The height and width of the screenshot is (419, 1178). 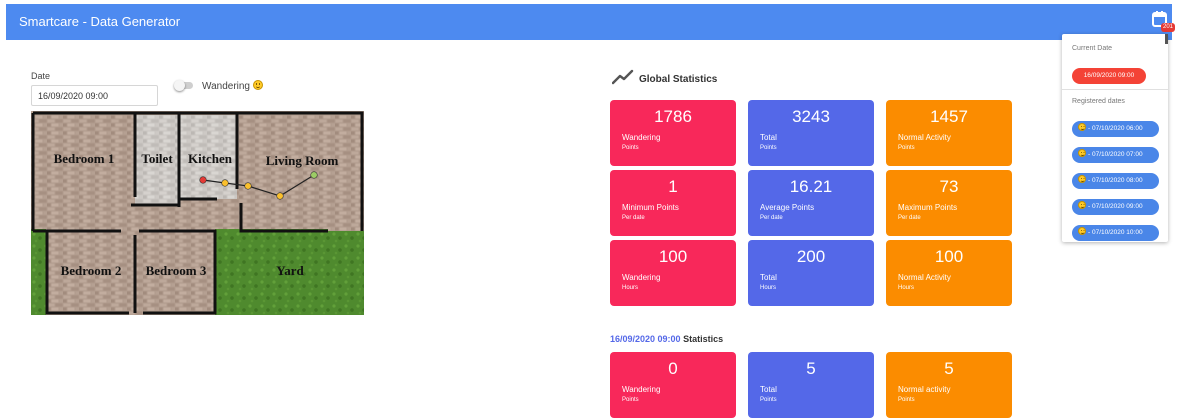 I want to click on stat-card-average-points: 16.21 Average Points Per date, so click(x=811, y=203).